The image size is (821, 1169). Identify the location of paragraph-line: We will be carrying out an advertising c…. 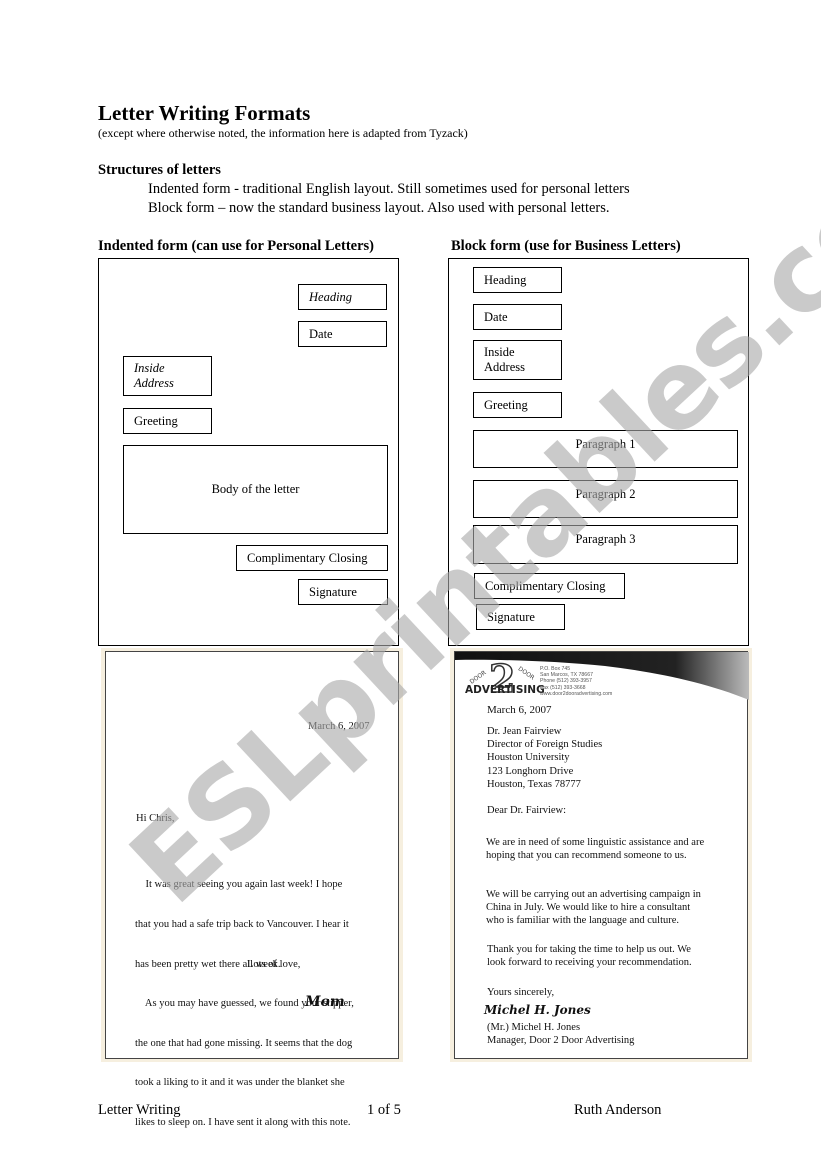
(593, 894).